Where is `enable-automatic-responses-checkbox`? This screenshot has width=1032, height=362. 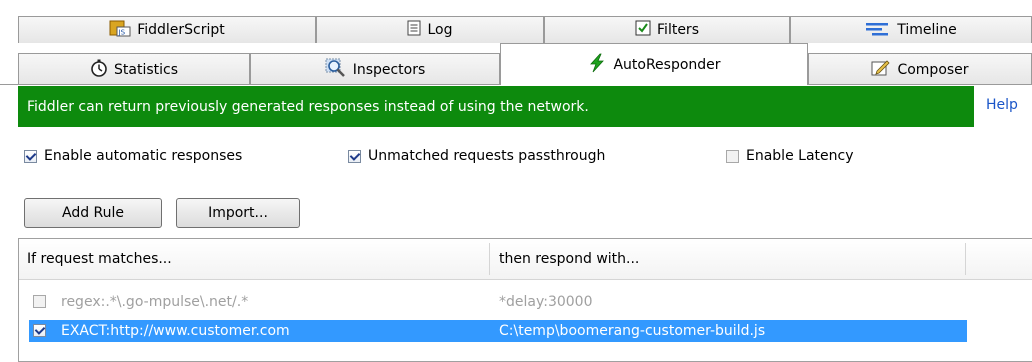
enable-automatic-responses-checkbox is located at coordinates (30, 156).